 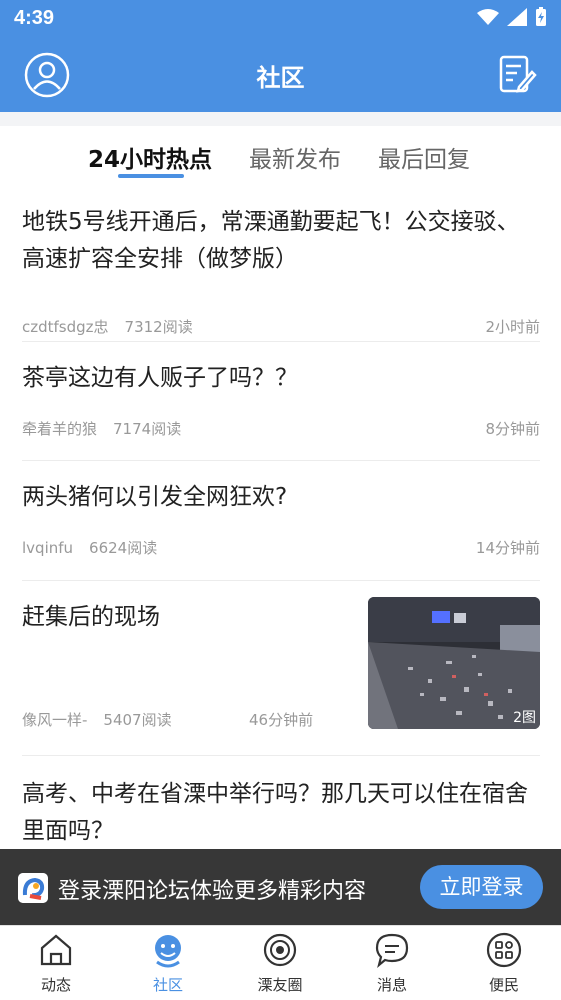 I want to click on post-reads: 6624阅读, so click(x=123, y=548).